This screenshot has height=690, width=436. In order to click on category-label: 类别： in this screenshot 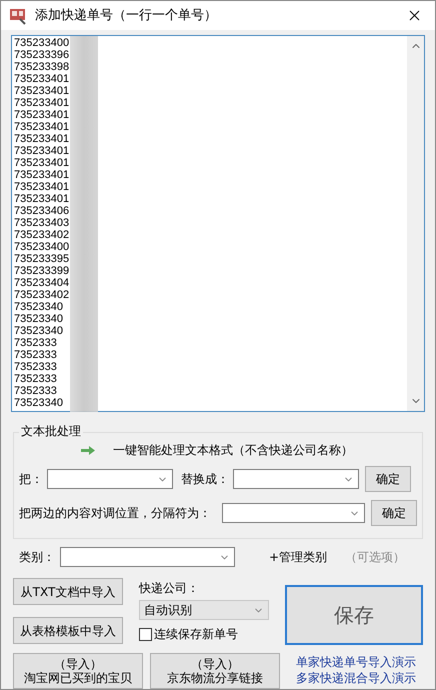, I will do `click(37, 557)`.